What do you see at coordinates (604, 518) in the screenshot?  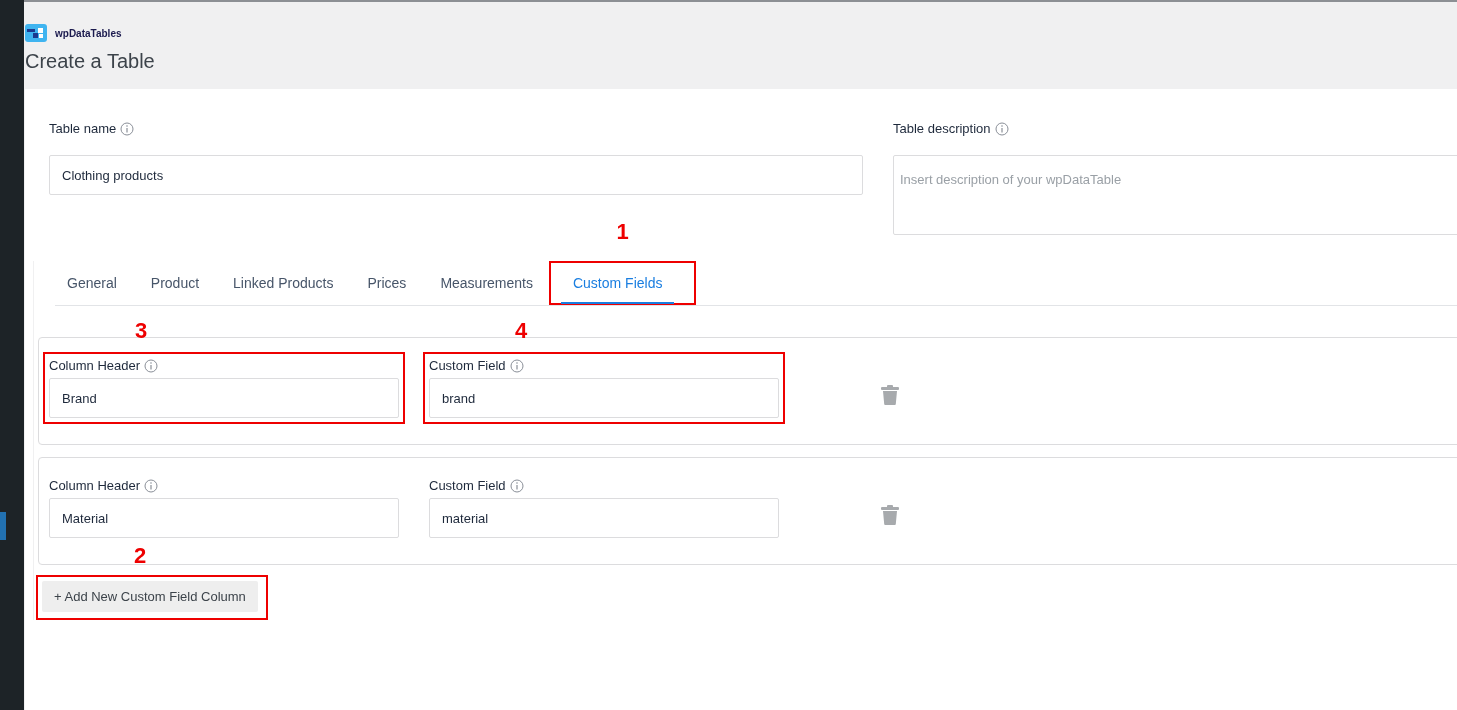 I see `text-field: material` at bounding box center [604, 518].